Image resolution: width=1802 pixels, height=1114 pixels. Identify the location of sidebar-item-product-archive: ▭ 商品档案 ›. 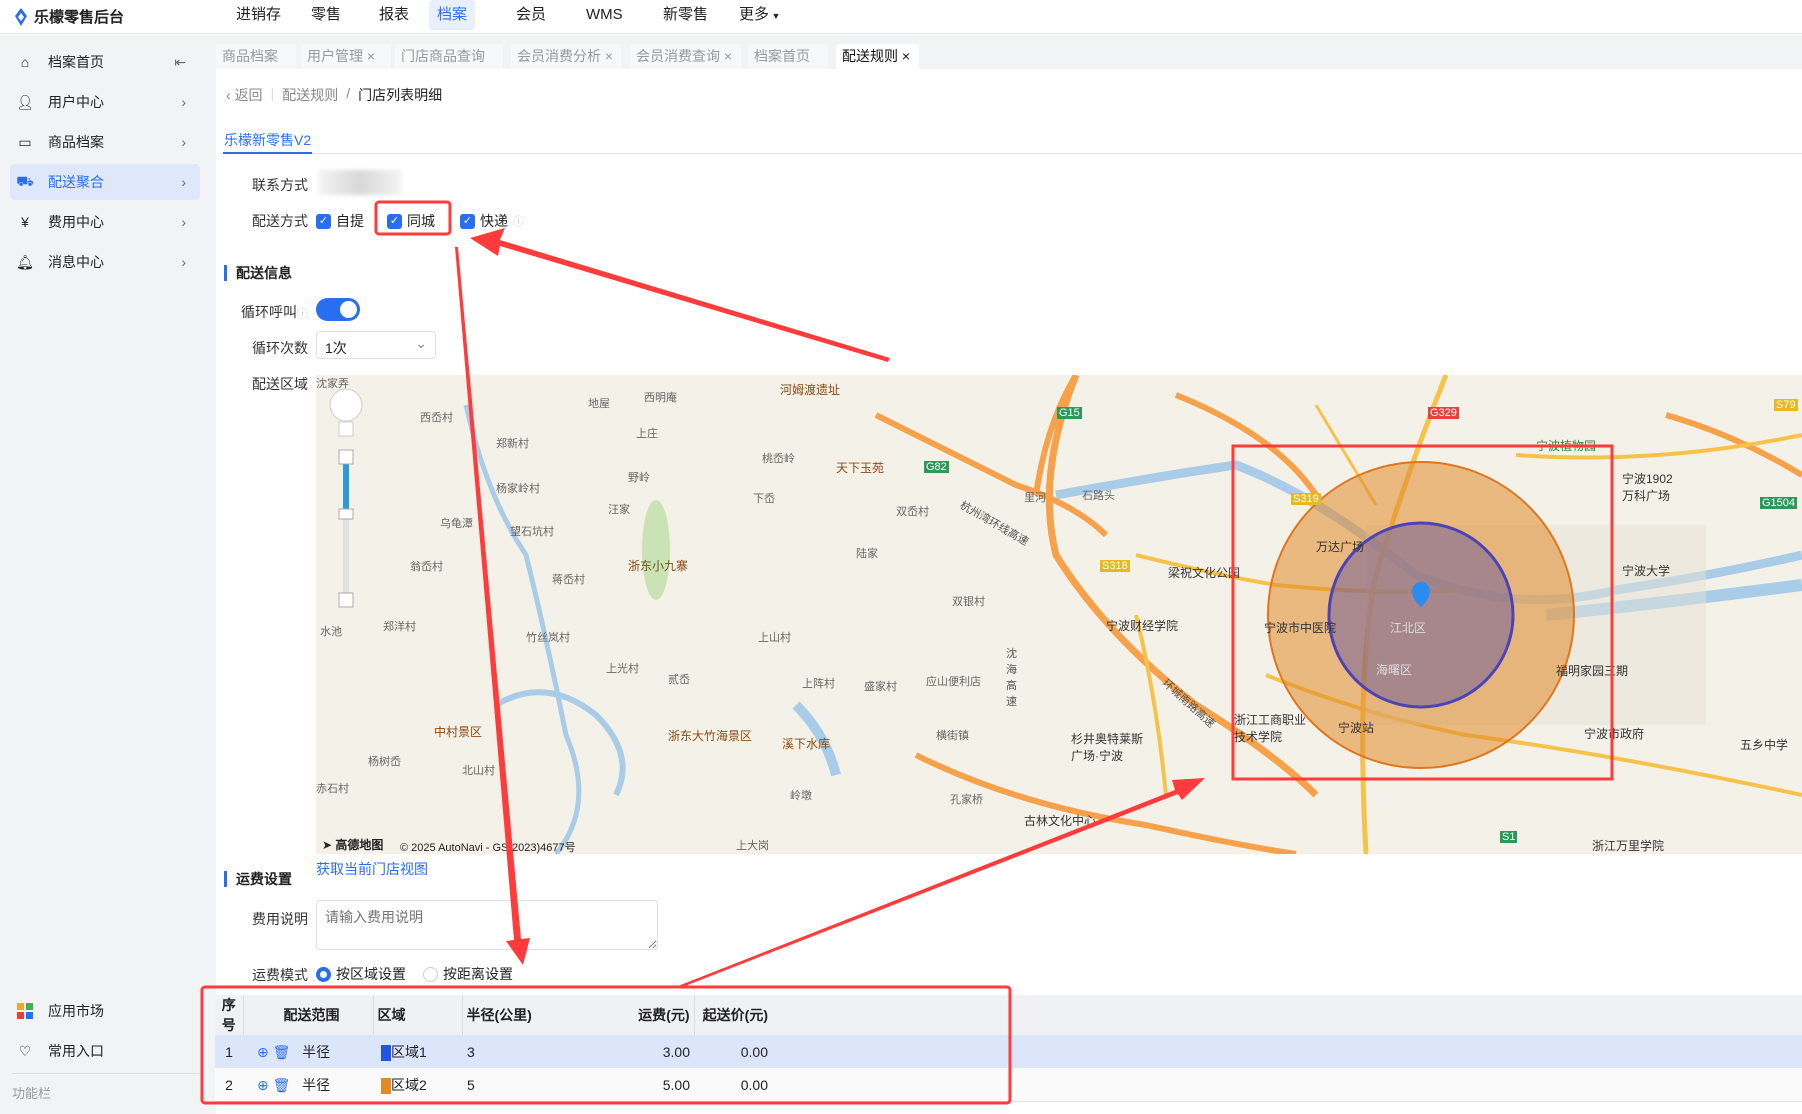
(105, 142).